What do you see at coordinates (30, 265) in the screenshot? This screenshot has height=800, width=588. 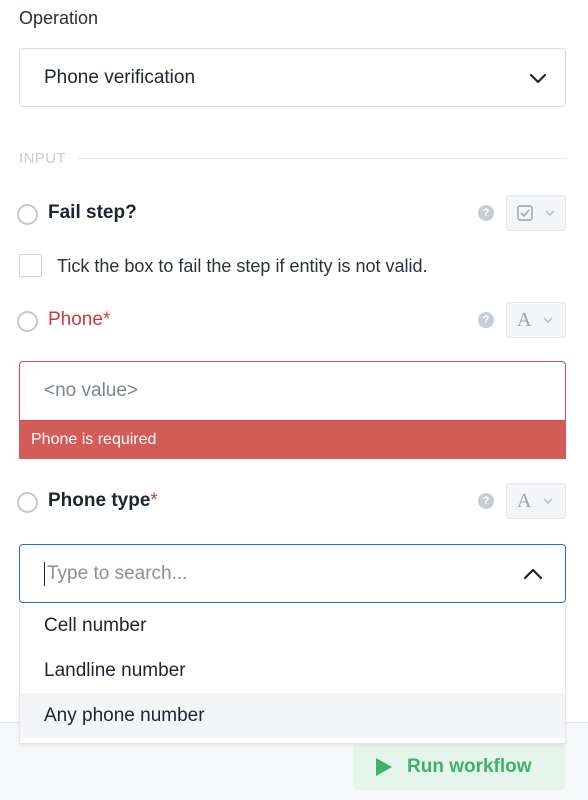 I see `fail-step-checkbox` at bounding box center [30, 265].